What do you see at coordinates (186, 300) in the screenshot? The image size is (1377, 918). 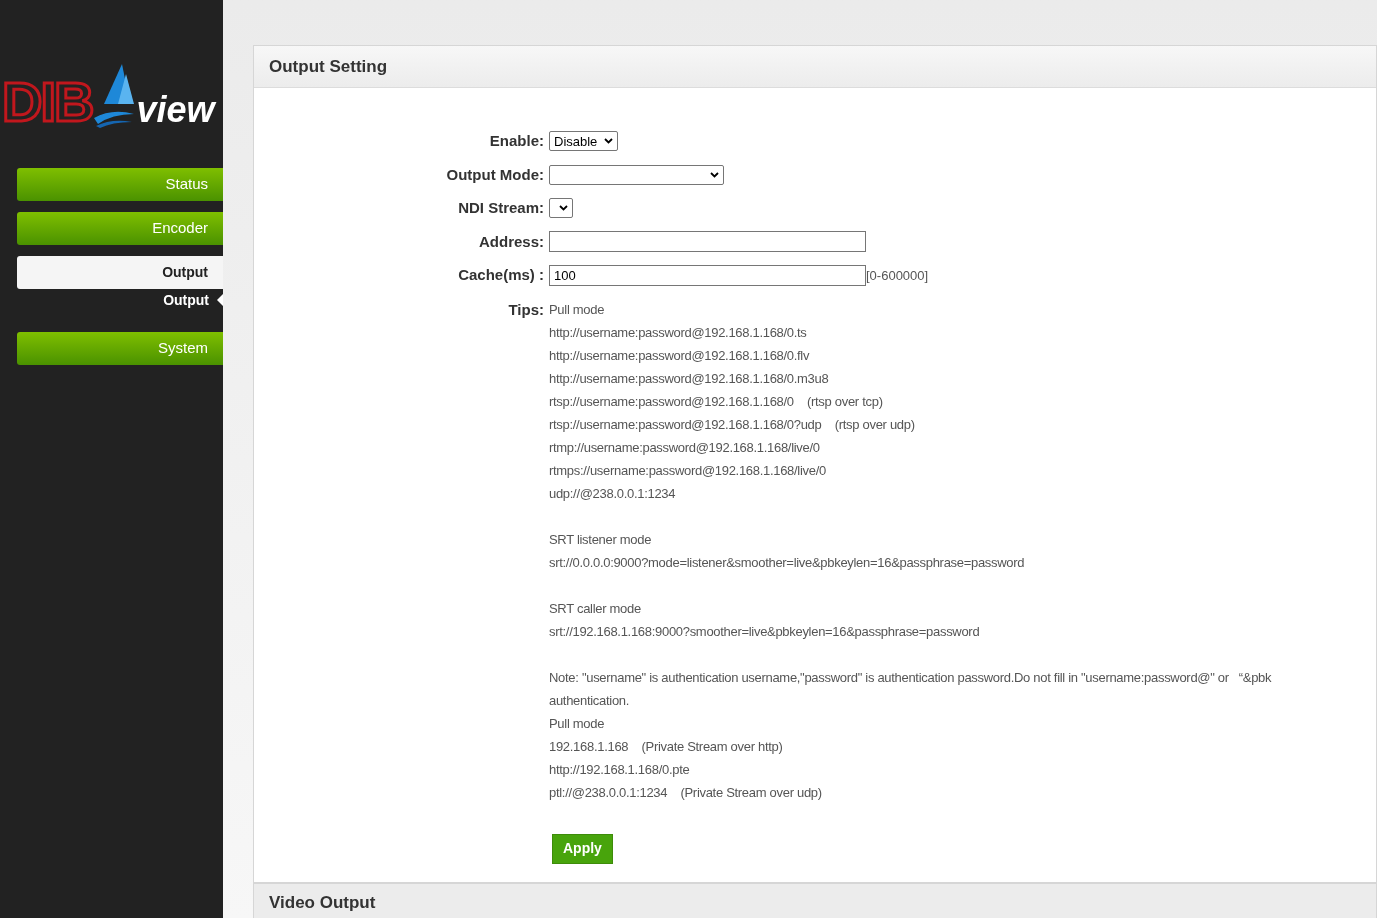 I see `nav-subitem: Output` at bounding box center [186, 300].